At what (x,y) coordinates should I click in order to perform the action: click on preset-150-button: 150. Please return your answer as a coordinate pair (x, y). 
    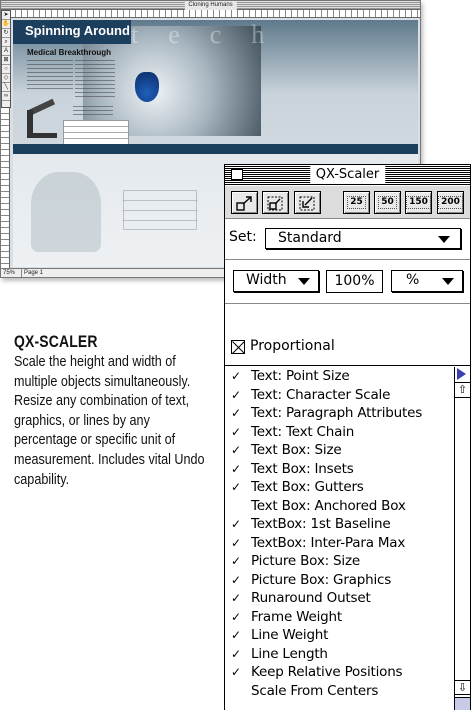
    Looking at the image, I should click on (418, 202).